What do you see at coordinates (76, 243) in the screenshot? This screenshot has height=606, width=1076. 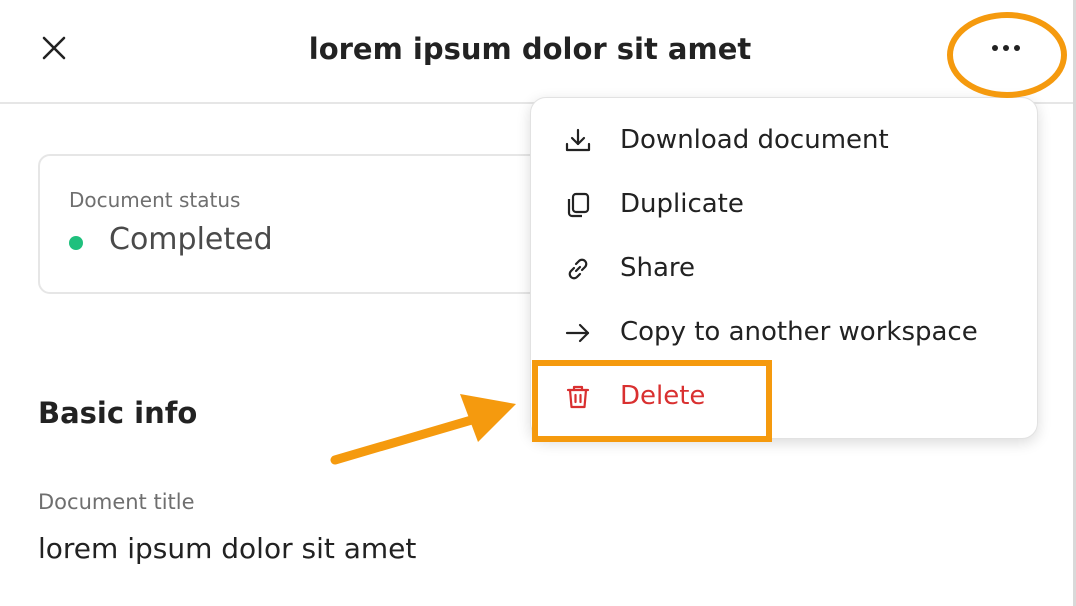 I see `status-dot-icon` at bounding box center [76, 243].